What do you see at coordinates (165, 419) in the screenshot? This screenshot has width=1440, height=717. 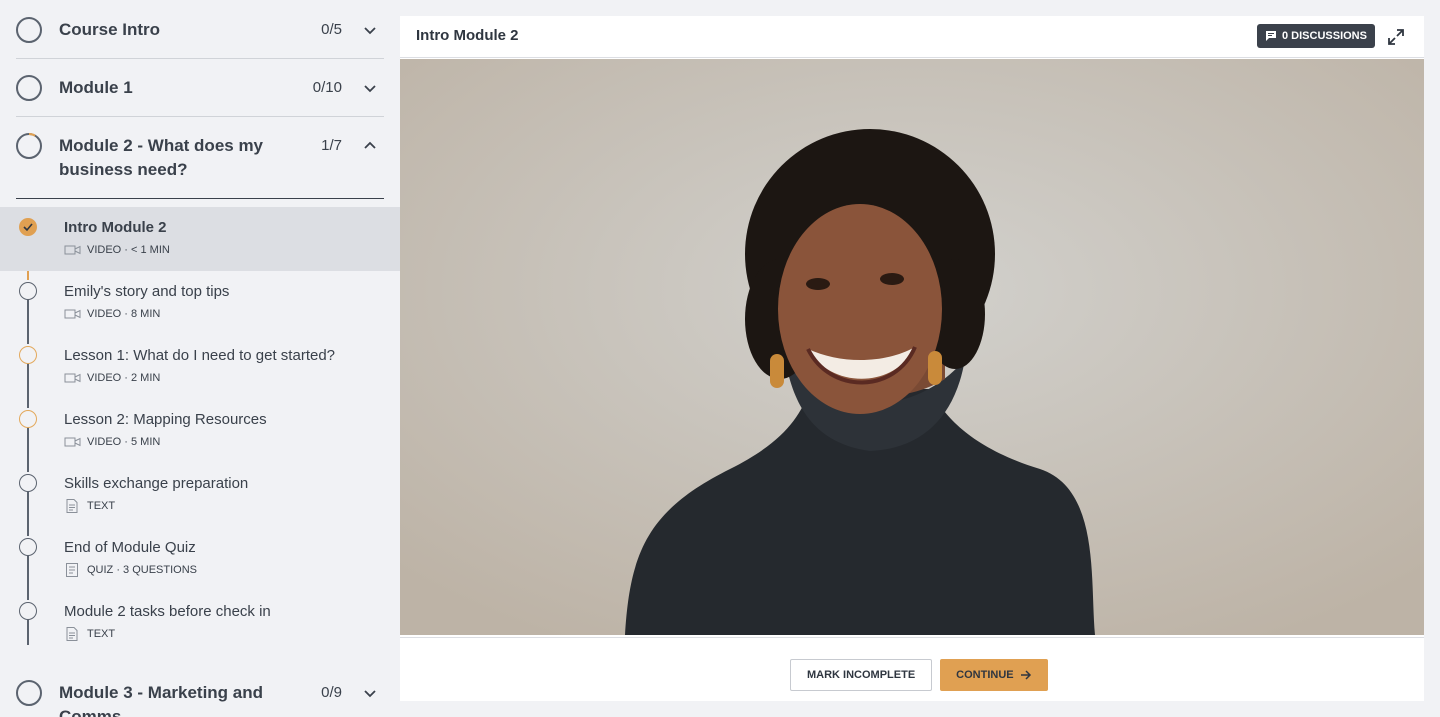 I see `lesson-title: Lesson 2: Mapping Resources` at bounding box center [165, 419].